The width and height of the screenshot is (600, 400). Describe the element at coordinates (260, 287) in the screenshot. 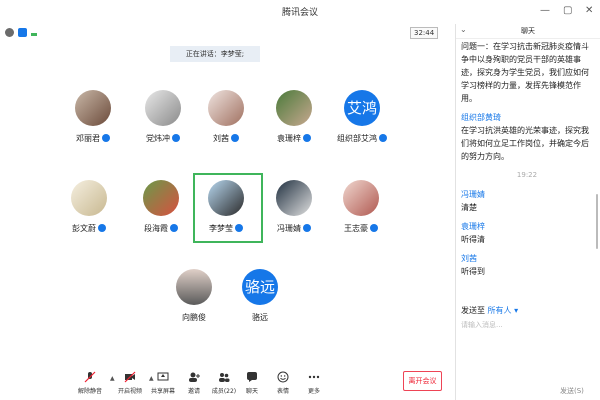

I see `avatar: 骆远` at that location.